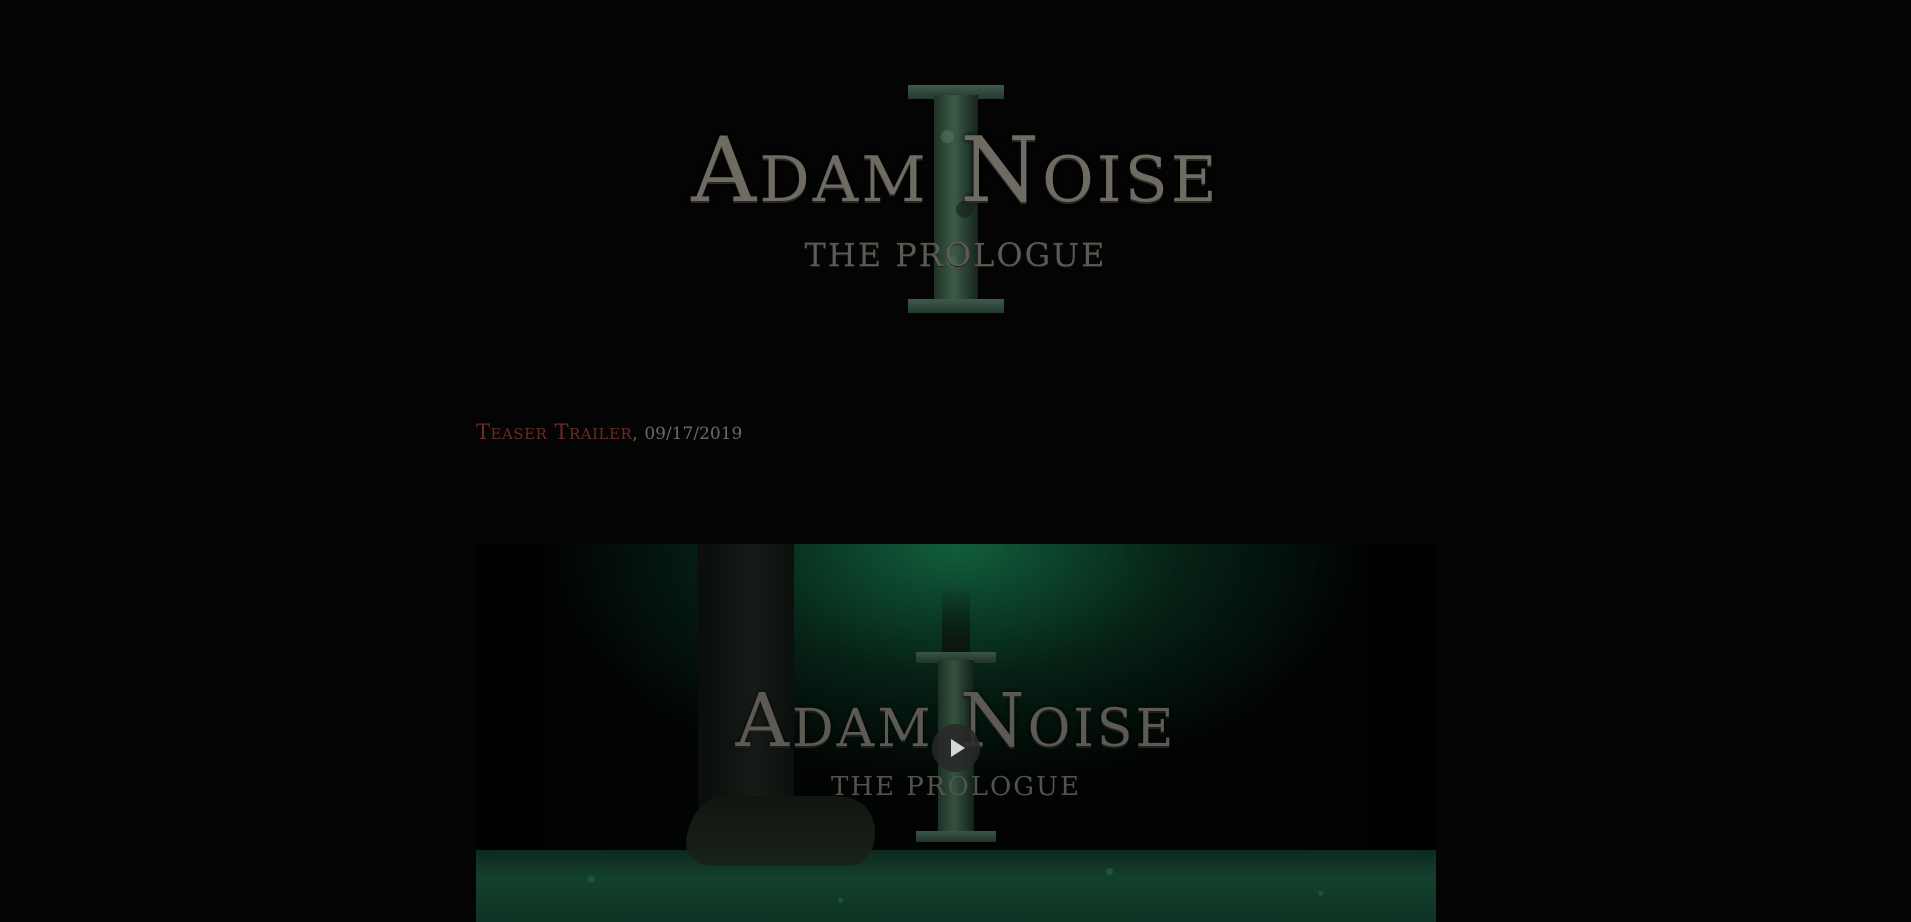 Image resolution: width=1911 pixels, height=922 pixels. I want to click on play-button, so click(956, 748).